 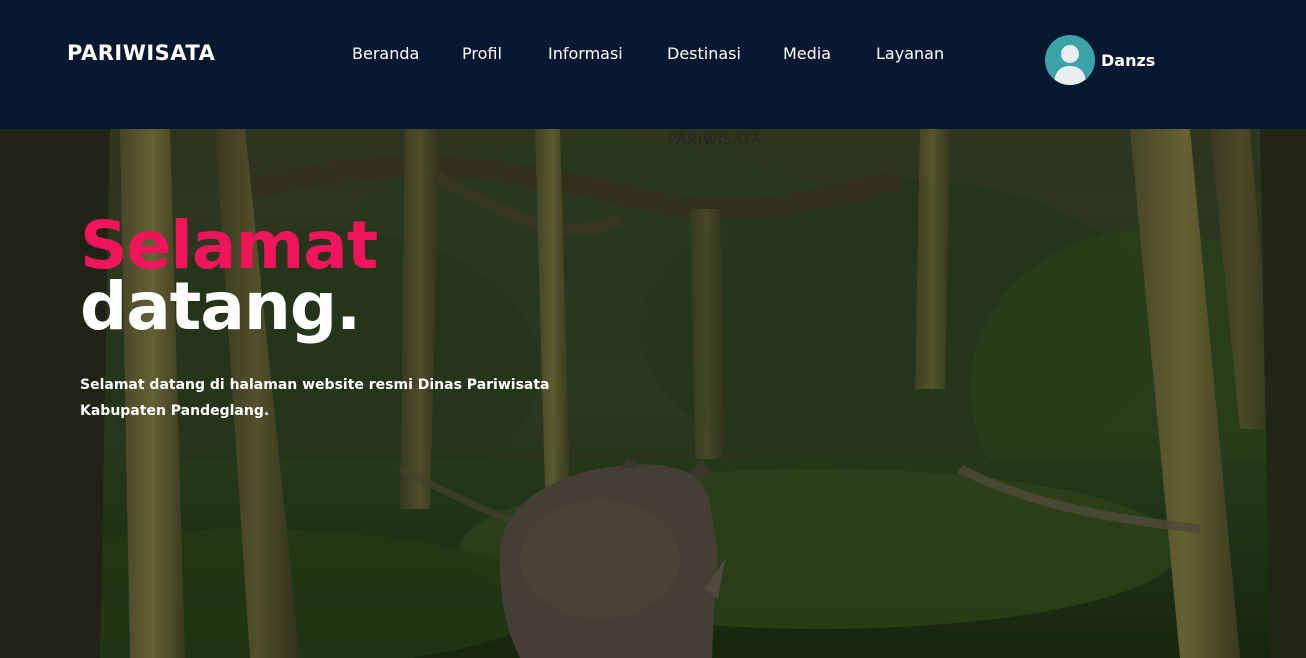 What do you see at coordinates (385, 53) in the screenshot?
I see `nav-beranda: Beranda` at bounding box center [385, 53].